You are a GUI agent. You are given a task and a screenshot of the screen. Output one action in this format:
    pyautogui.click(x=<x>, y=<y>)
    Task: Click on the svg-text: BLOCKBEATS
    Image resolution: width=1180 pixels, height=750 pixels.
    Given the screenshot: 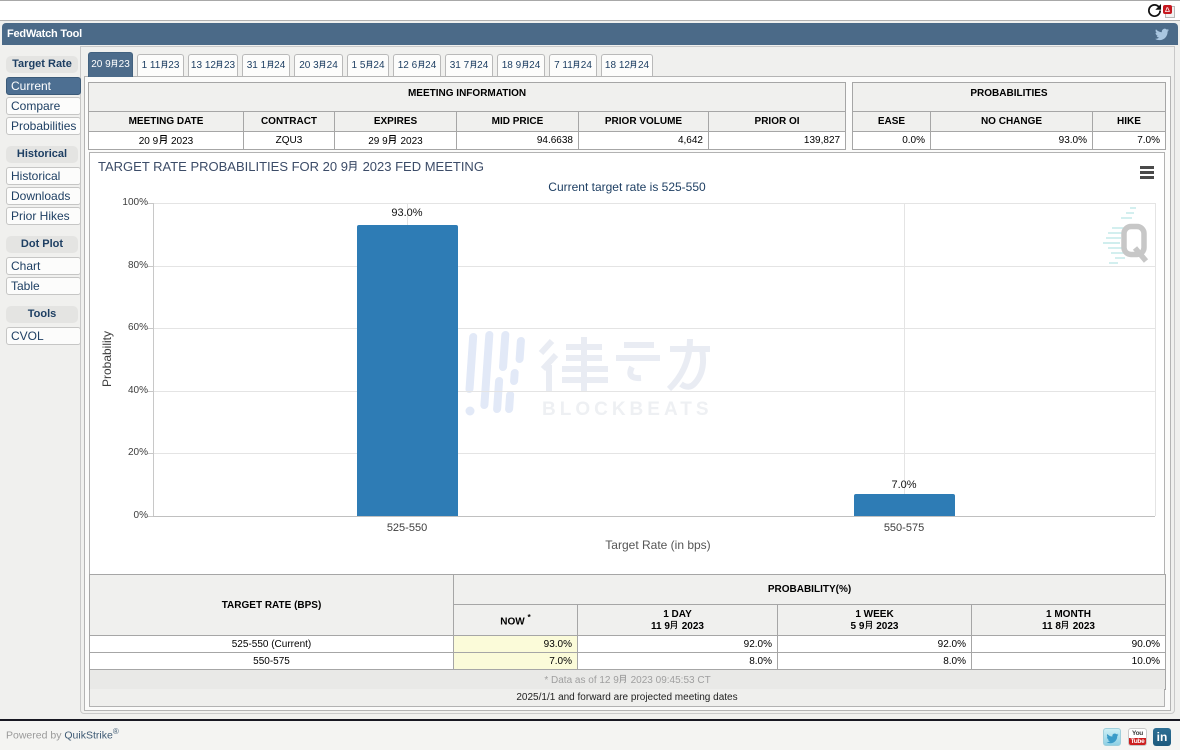 What is the action you would take?
    pyautogui.click(x=627, y=409)
    